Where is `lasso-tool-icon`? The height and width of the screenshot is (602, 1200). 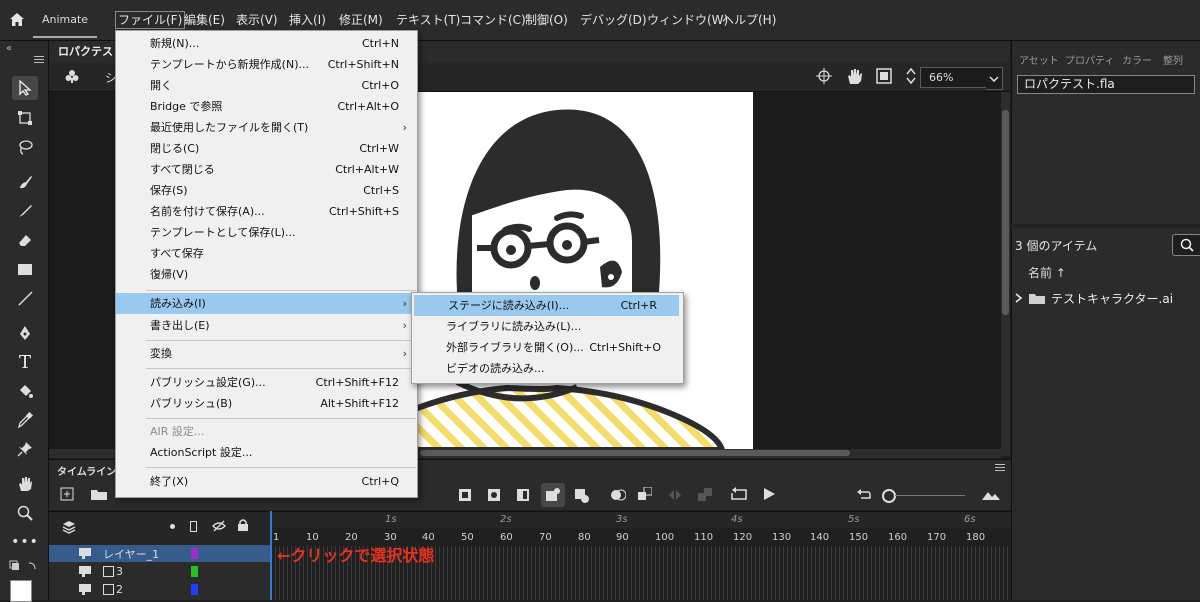 lasso-tool-icon is located at coordinates (25, 147).